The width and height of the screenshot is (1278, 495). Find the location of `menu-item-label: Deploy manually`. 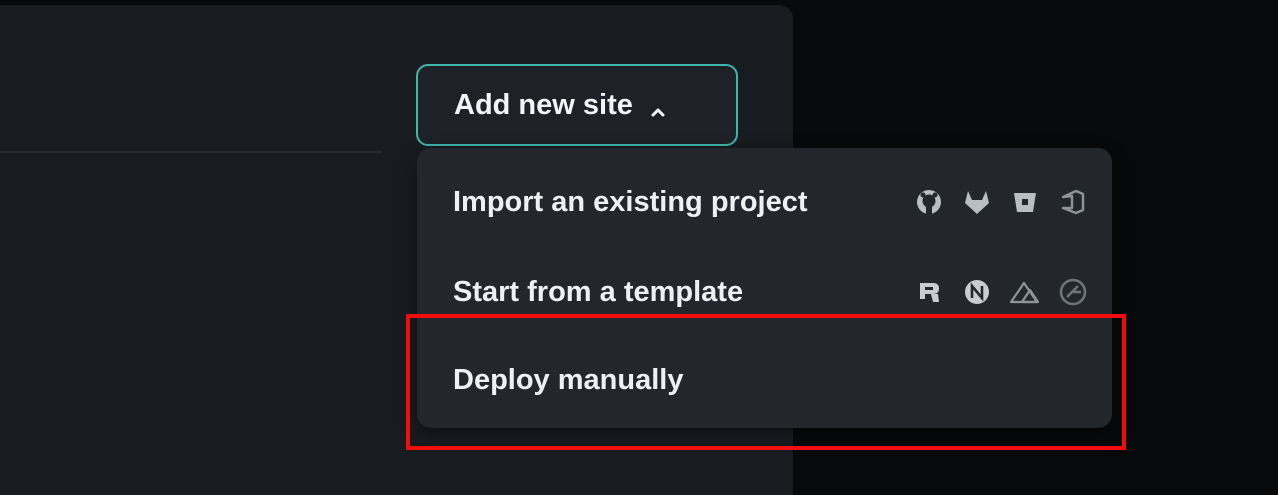

menu-item-label: Deploy manually is located at coordinates (568, 379).